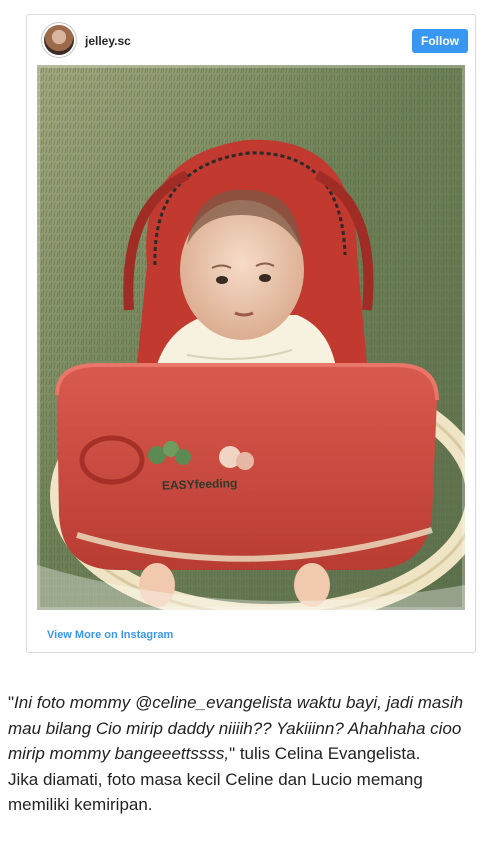 The height and width of the screenshot is (858, 490). Describe the element at coordinates (440, 41) in the screenshot. I see `follow-button: Follow` at that location.